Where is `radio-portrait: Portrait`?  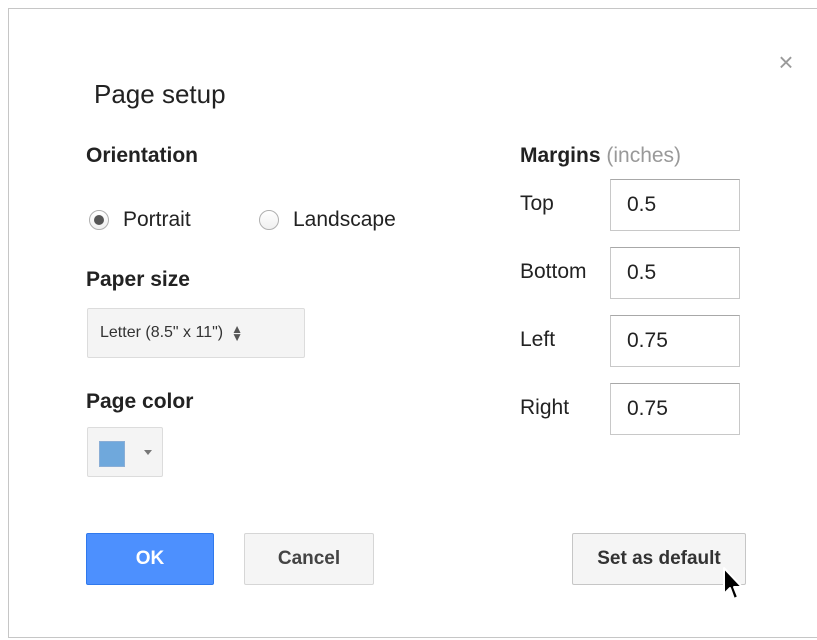
radio-portrait: Portrait is located at coordinates (140, 220).